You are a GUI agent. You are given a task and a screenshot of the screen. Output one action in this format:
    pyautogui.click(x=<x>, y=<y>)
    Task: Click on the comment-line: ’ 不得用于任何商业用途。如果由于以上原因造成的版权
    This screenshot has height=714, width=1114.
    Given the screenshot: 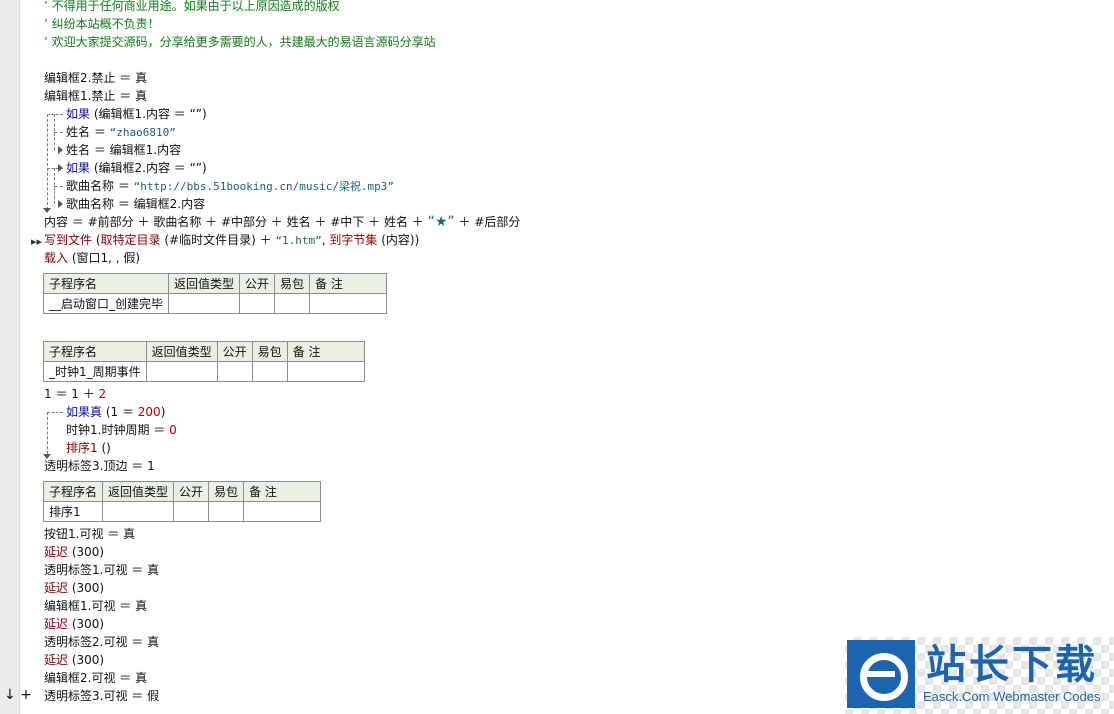 What is the action you would take?
    pyautogui.click(x=192, y=6)
    